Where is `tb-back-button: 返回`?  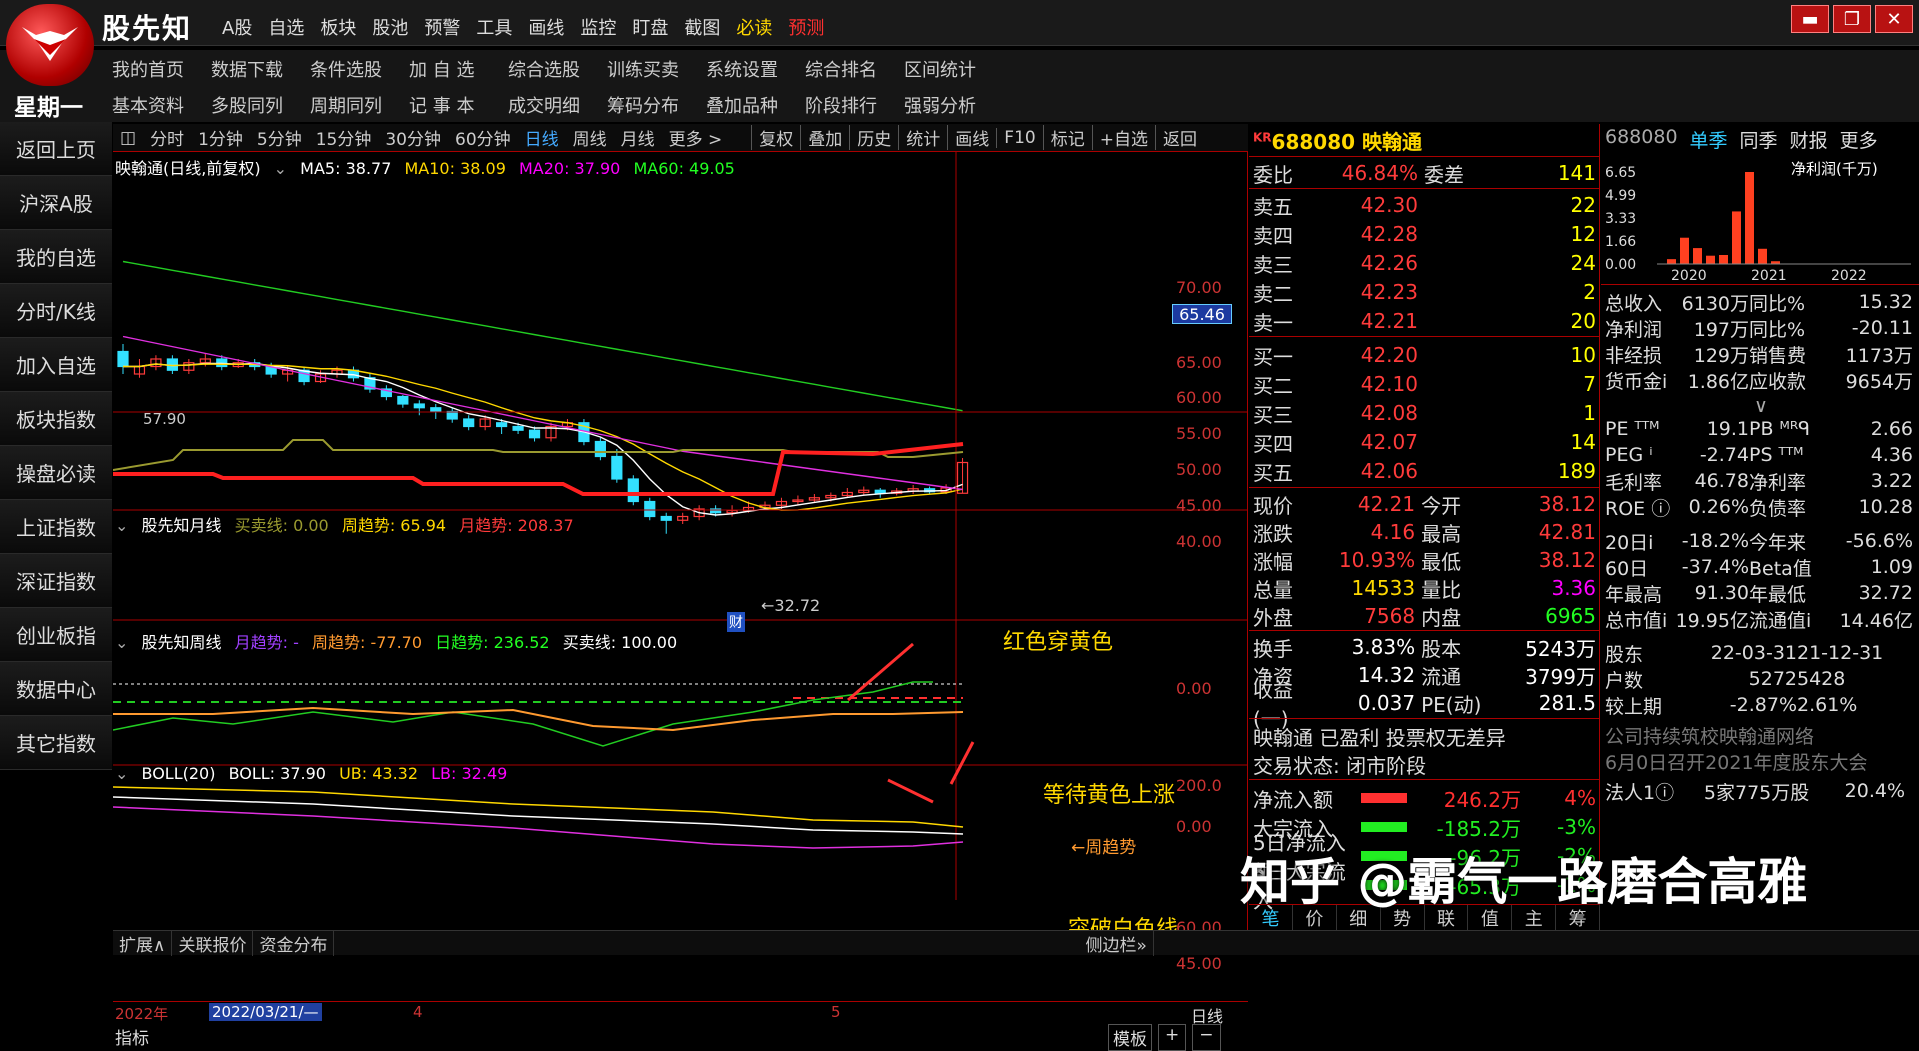 tb-back-button: 返回 is located at coordinates (1179, 137).